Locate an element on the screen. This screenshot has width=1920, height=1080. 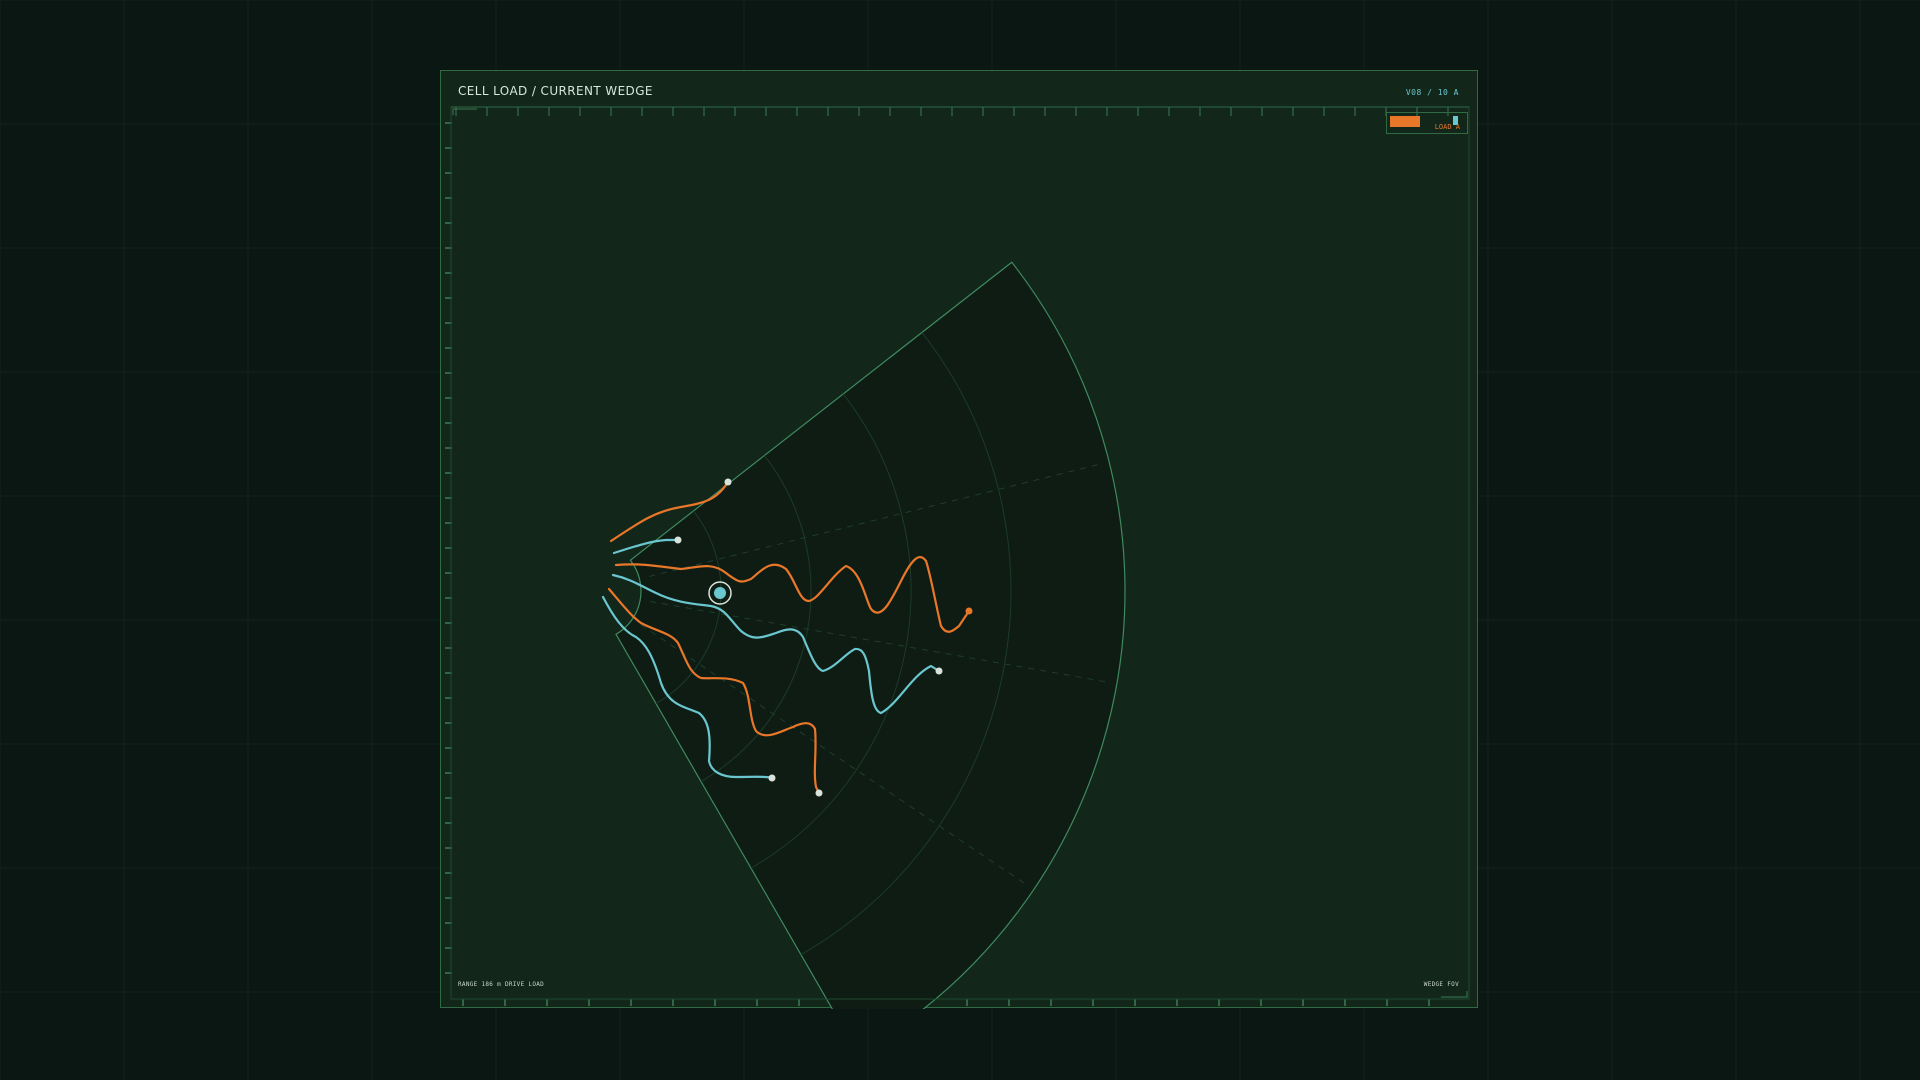
footer-fov-label: WEDGE FOV is located at coordinates (1441, 984).